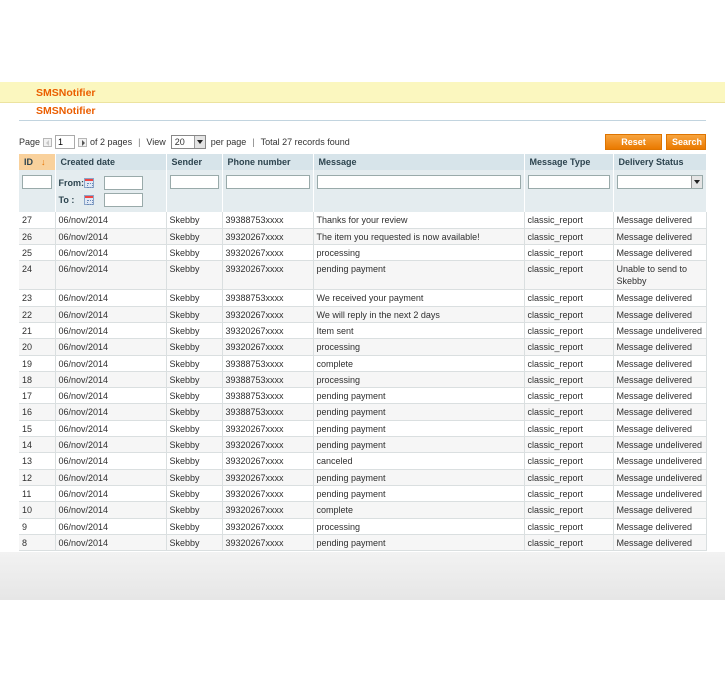 The width and height of the screenshot is (725, 680). Describe the element at coordinates (37, 275) in the screenshot. I see `cell-id: 24` at that location.